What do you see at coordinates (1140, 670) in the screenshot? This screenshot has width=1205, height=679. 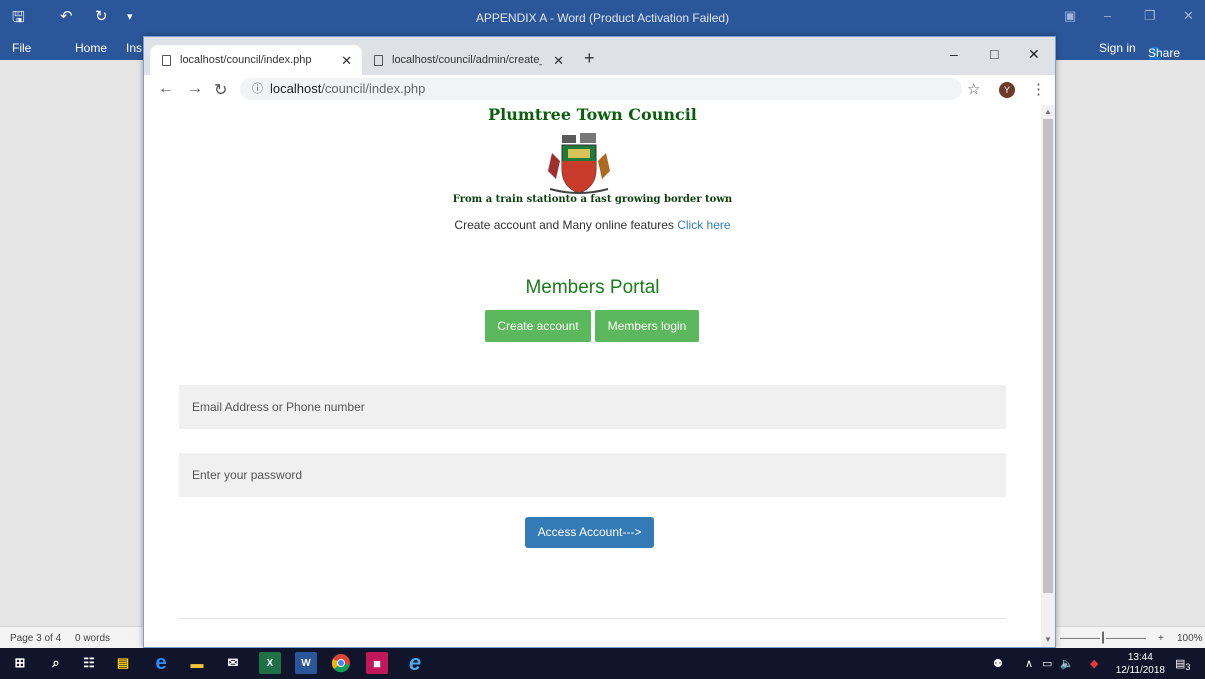 I see `clock-date: 12/11/2018` at bounding box center [1140, 670].